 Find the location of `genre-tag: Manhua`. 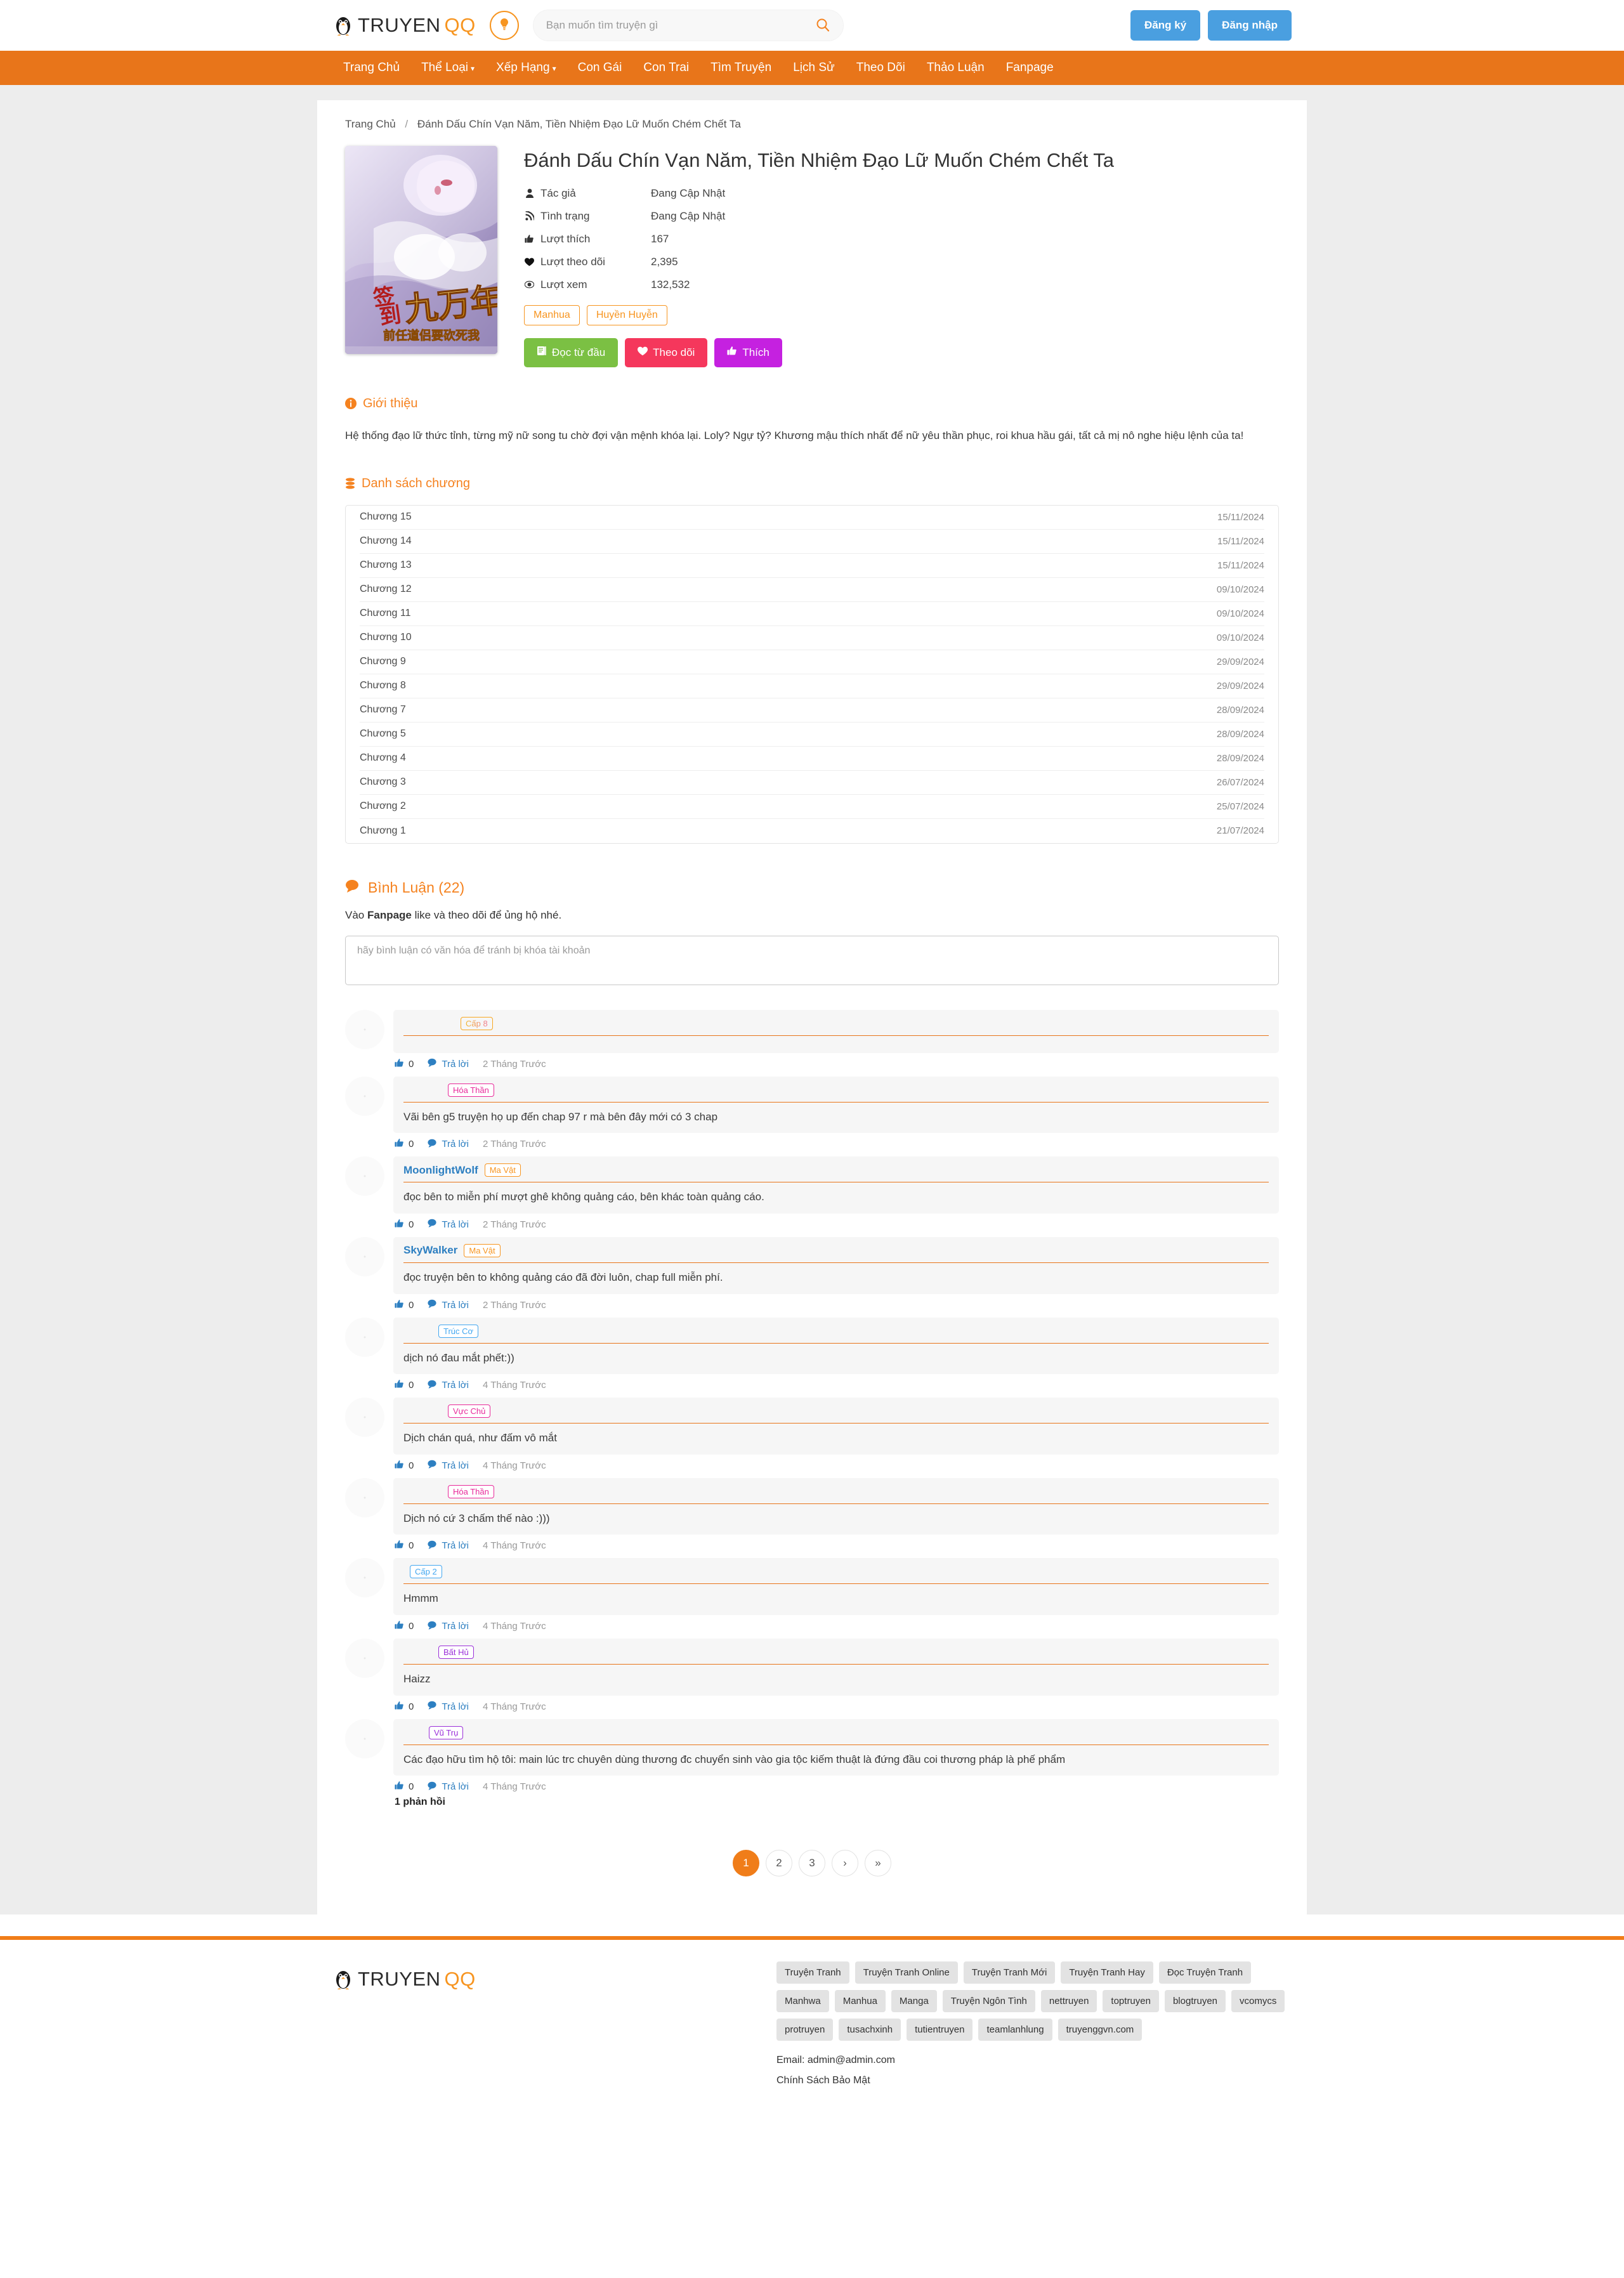

genre-tag: Manhua is located at coordinates (552, 314).